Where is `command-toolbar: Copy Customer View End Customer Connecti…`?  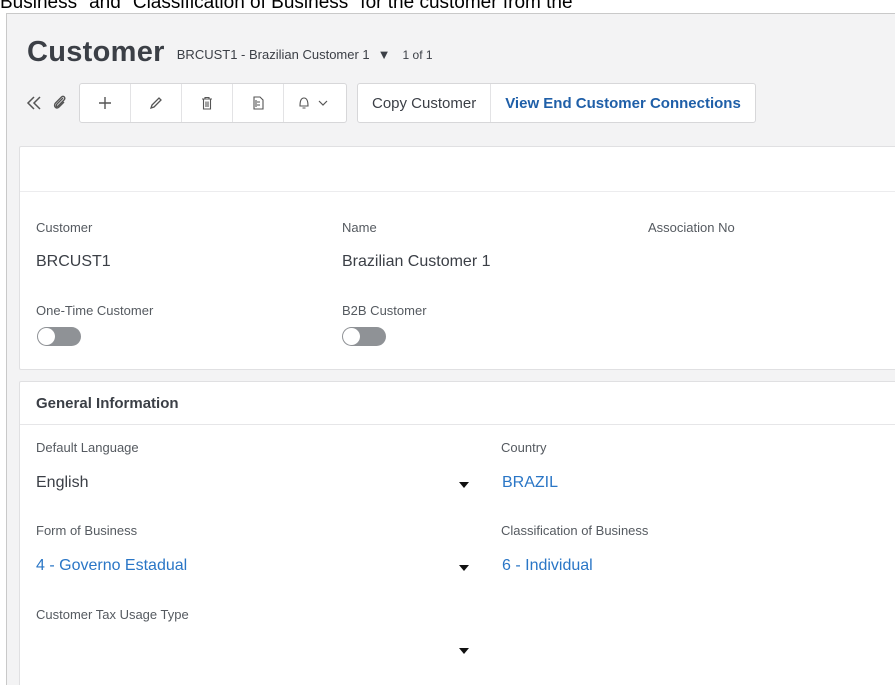 command-toolbar: Copy Customer View End Customer Connecti… is located at coordinates (388, 103).